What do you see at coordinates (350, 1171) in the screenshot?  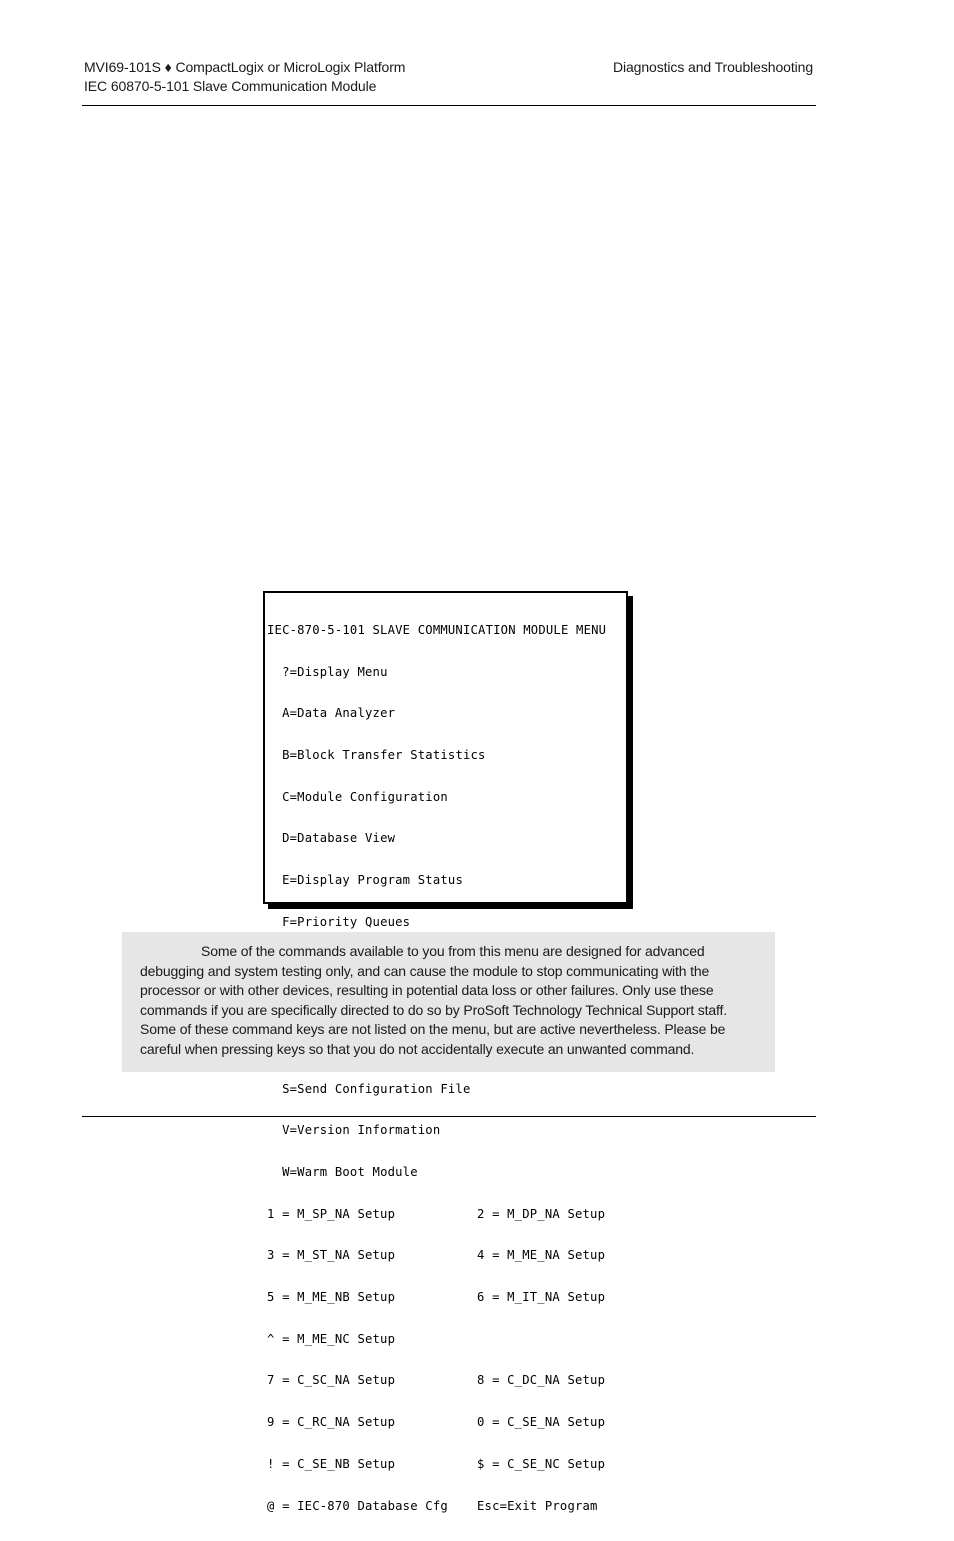 I see `menu-item: W=Warm Boot Module` at bounding box center [350, 1171].